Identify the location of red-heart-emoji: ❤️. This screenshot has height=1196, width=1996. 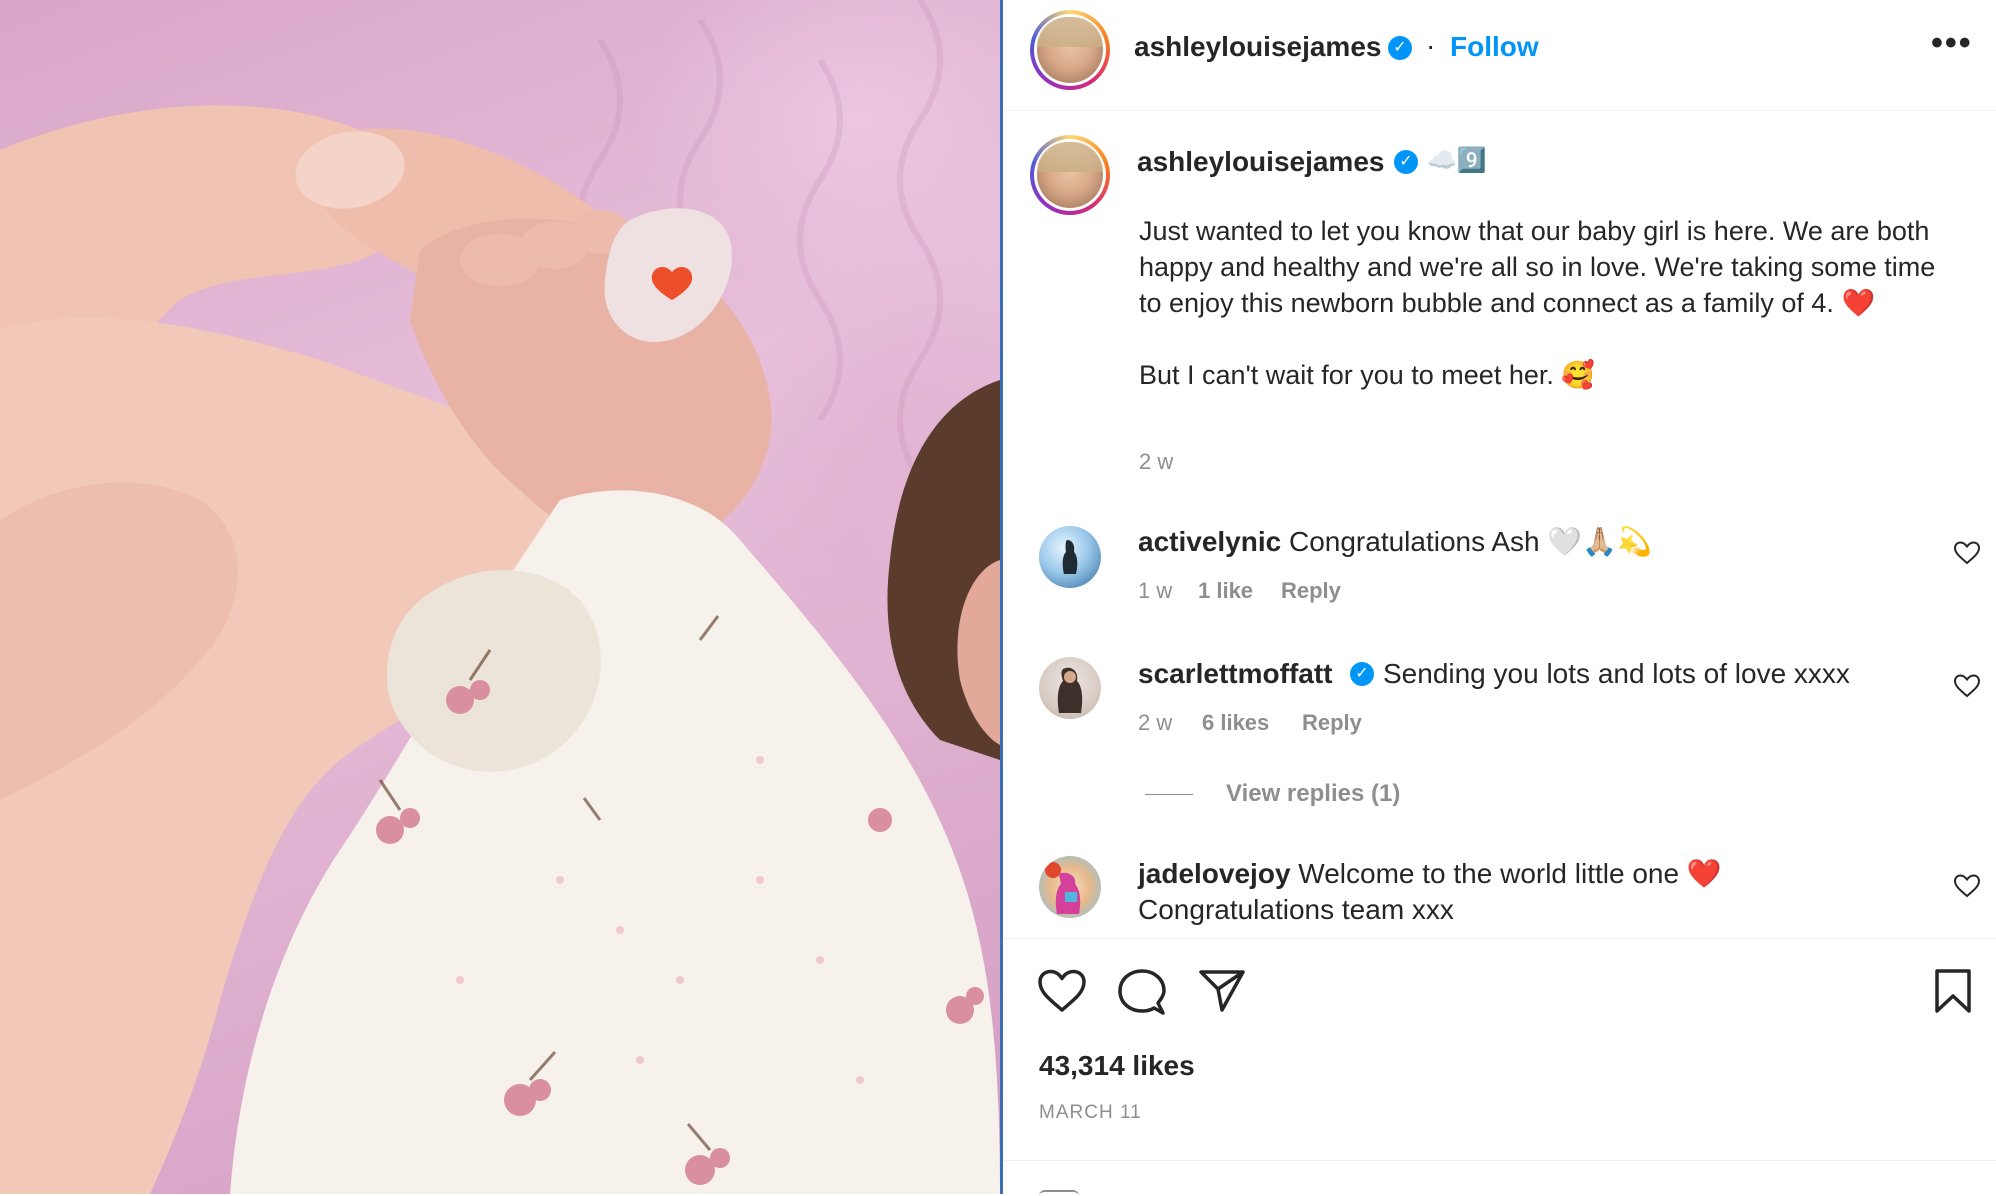
(1858, 303).